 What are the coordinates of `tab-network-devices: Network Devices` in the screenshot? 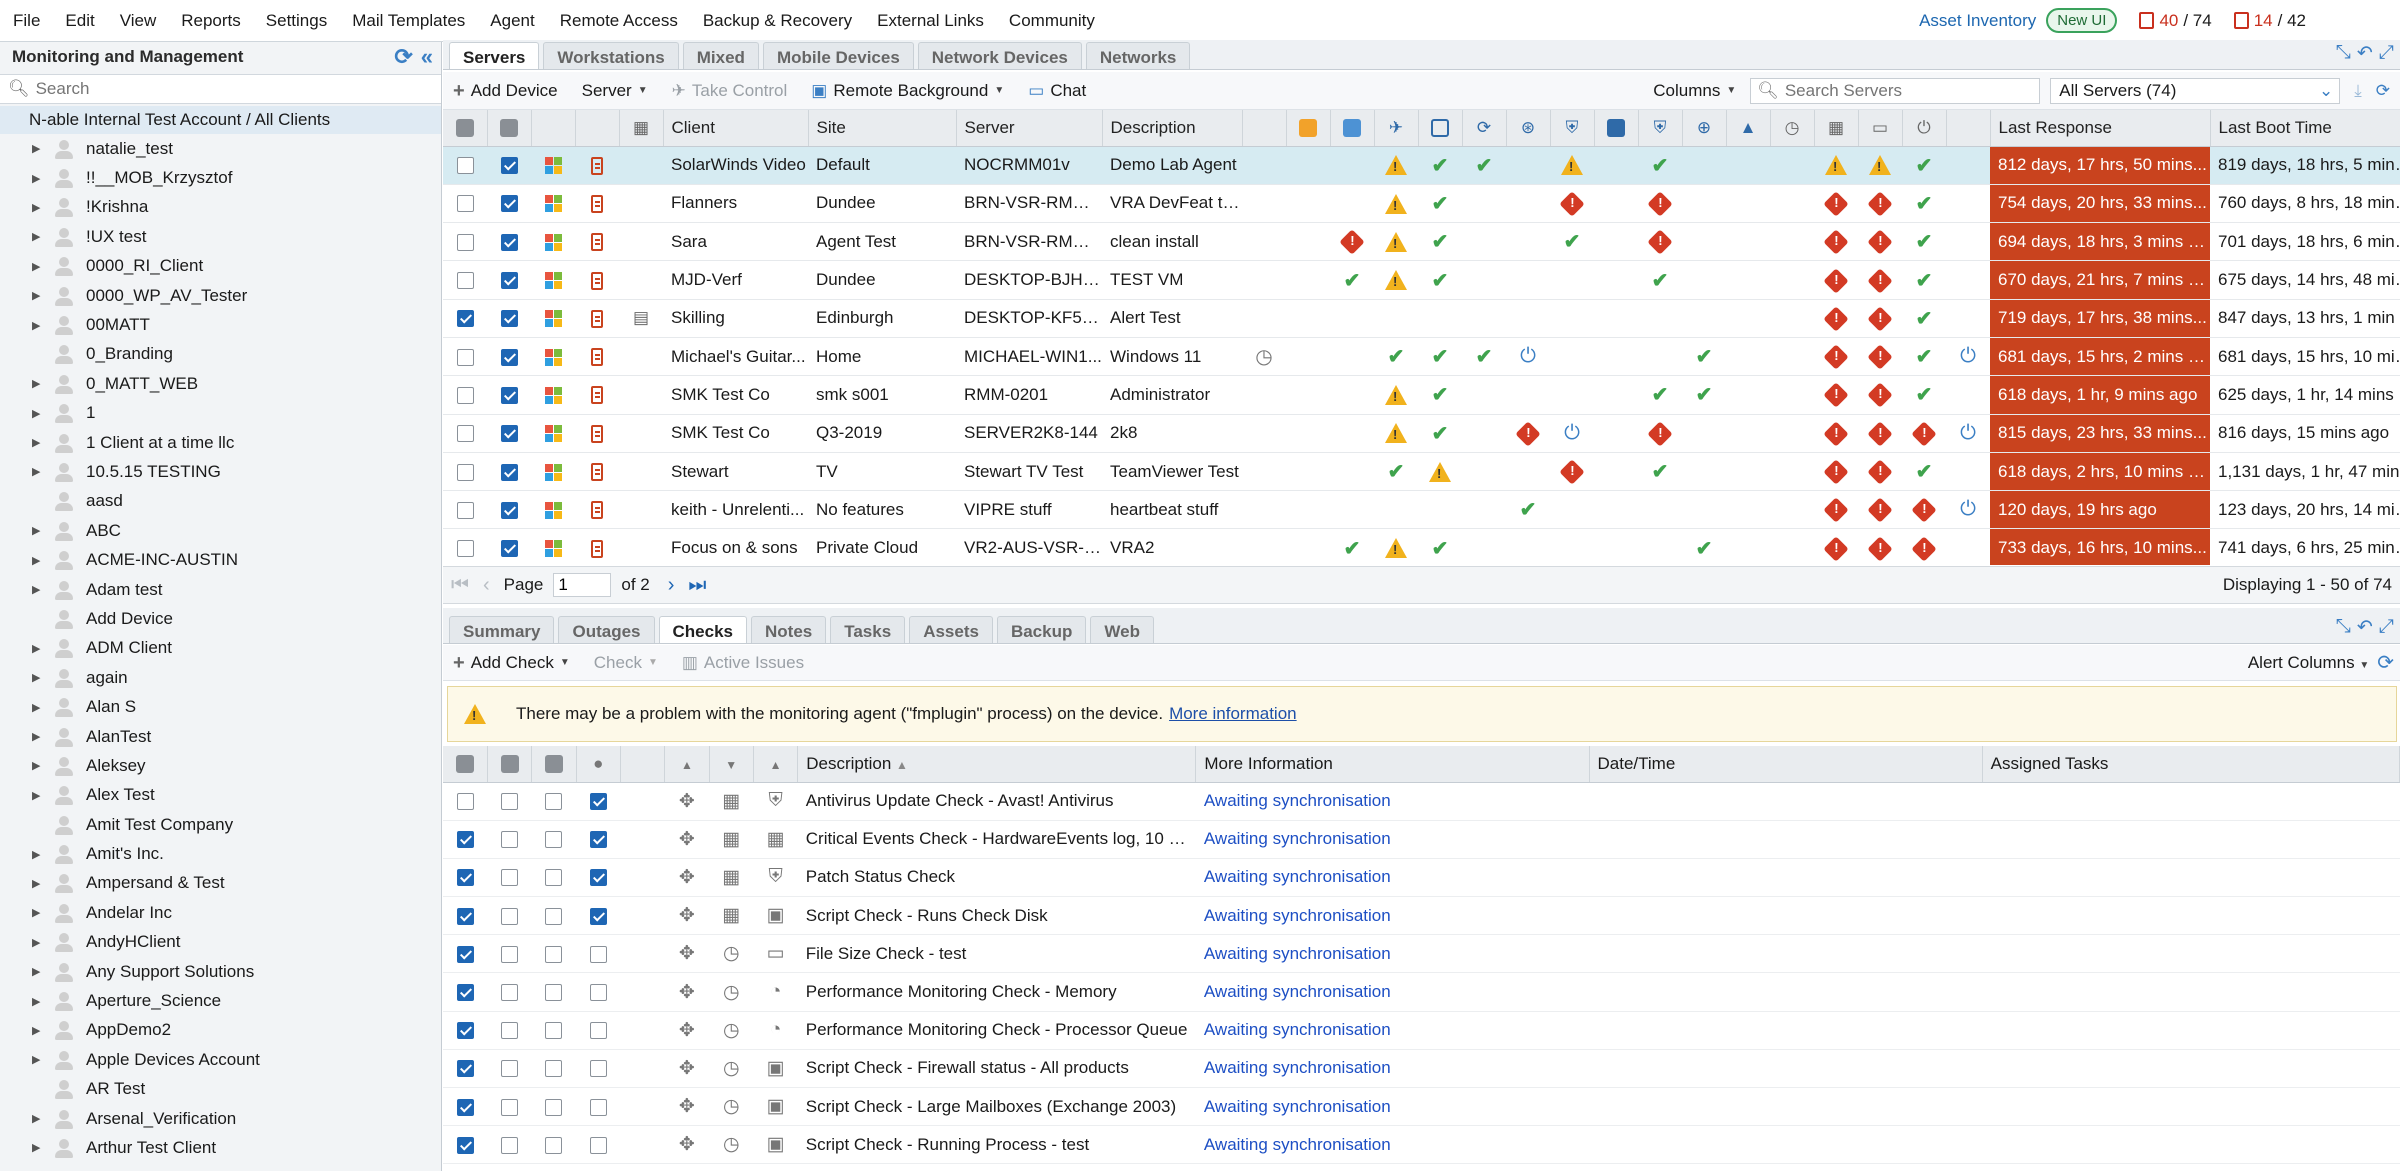 It's located at (999, 55).